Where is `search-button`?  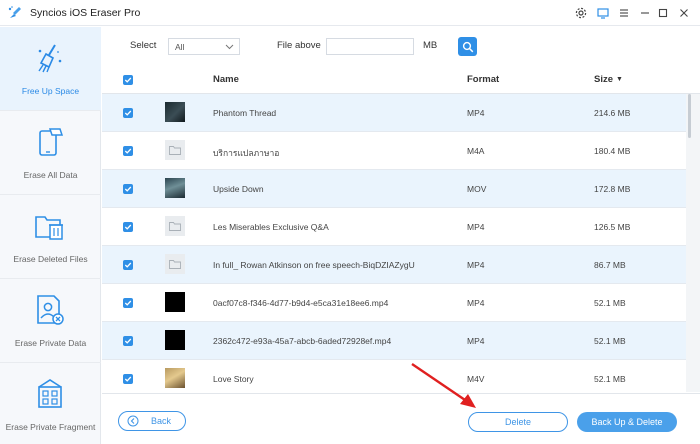
search-button is located at coordinates (467, 46).